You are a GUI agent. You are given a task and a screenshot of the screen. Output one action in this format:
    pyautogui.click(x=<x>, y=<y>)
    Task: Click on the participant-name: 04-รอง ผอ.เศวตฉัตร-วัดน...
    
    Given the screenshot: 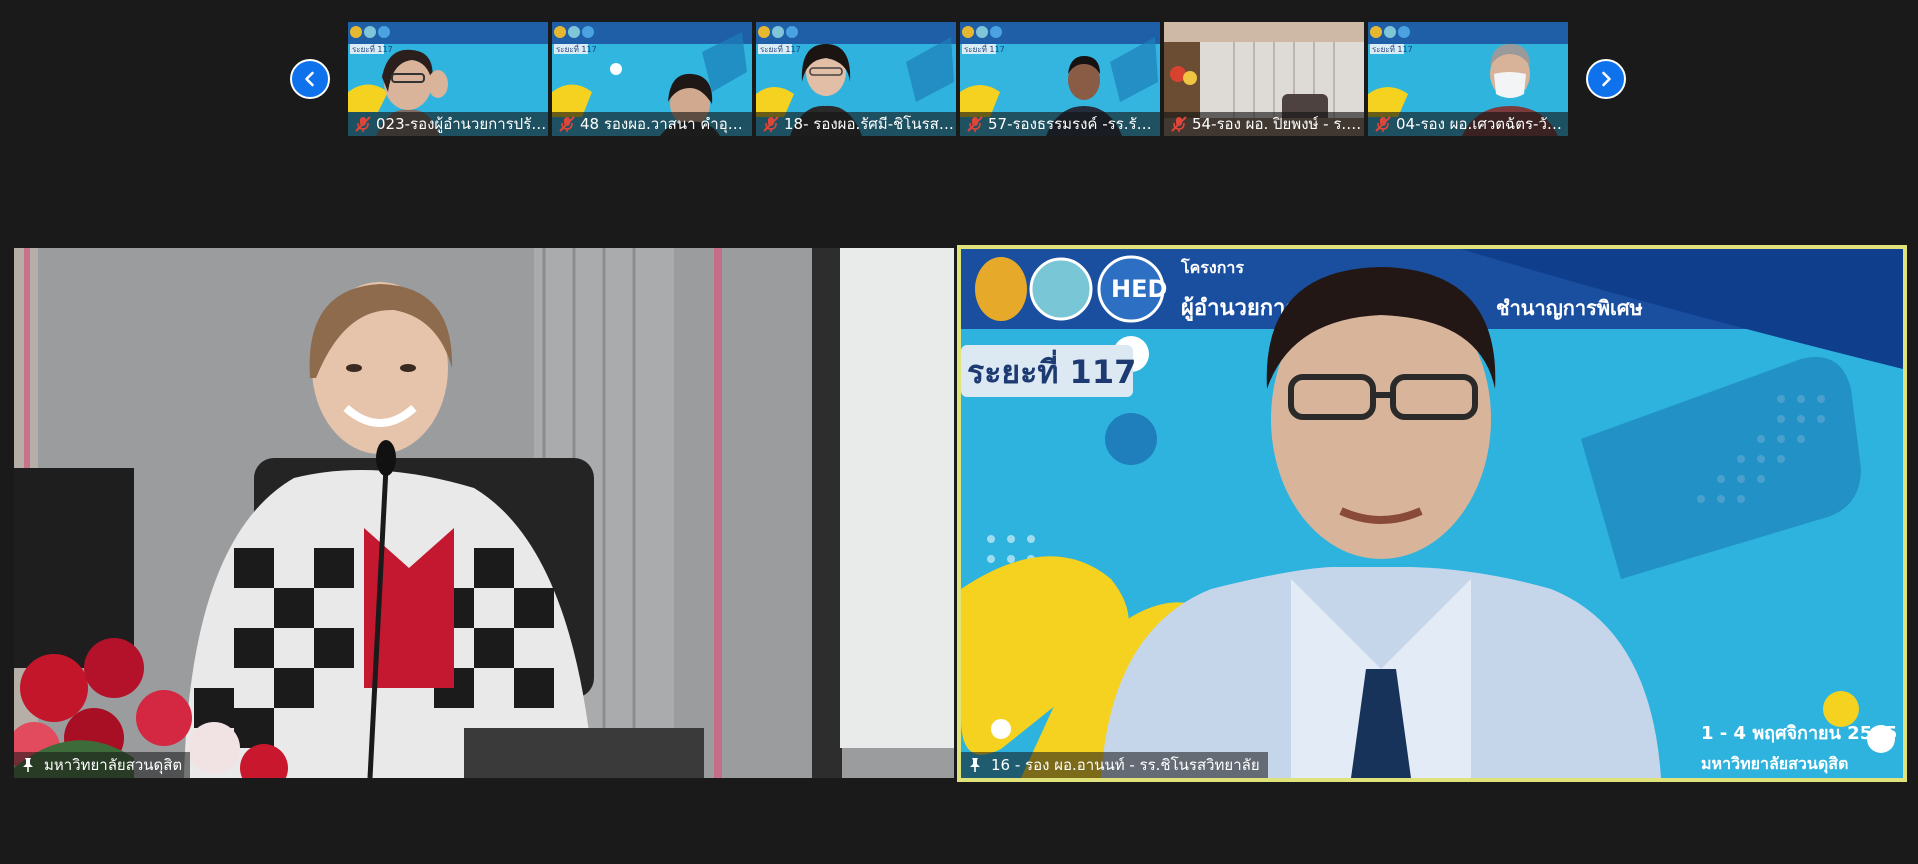 What is the action you would take?
    pyautogui.click(x=1482, y=124)
    